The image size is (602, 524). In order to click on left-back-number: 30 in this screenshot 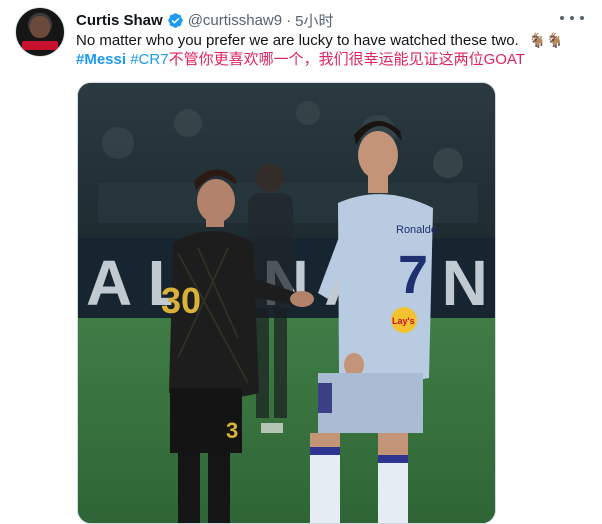, I will do `click(181, 300)`.